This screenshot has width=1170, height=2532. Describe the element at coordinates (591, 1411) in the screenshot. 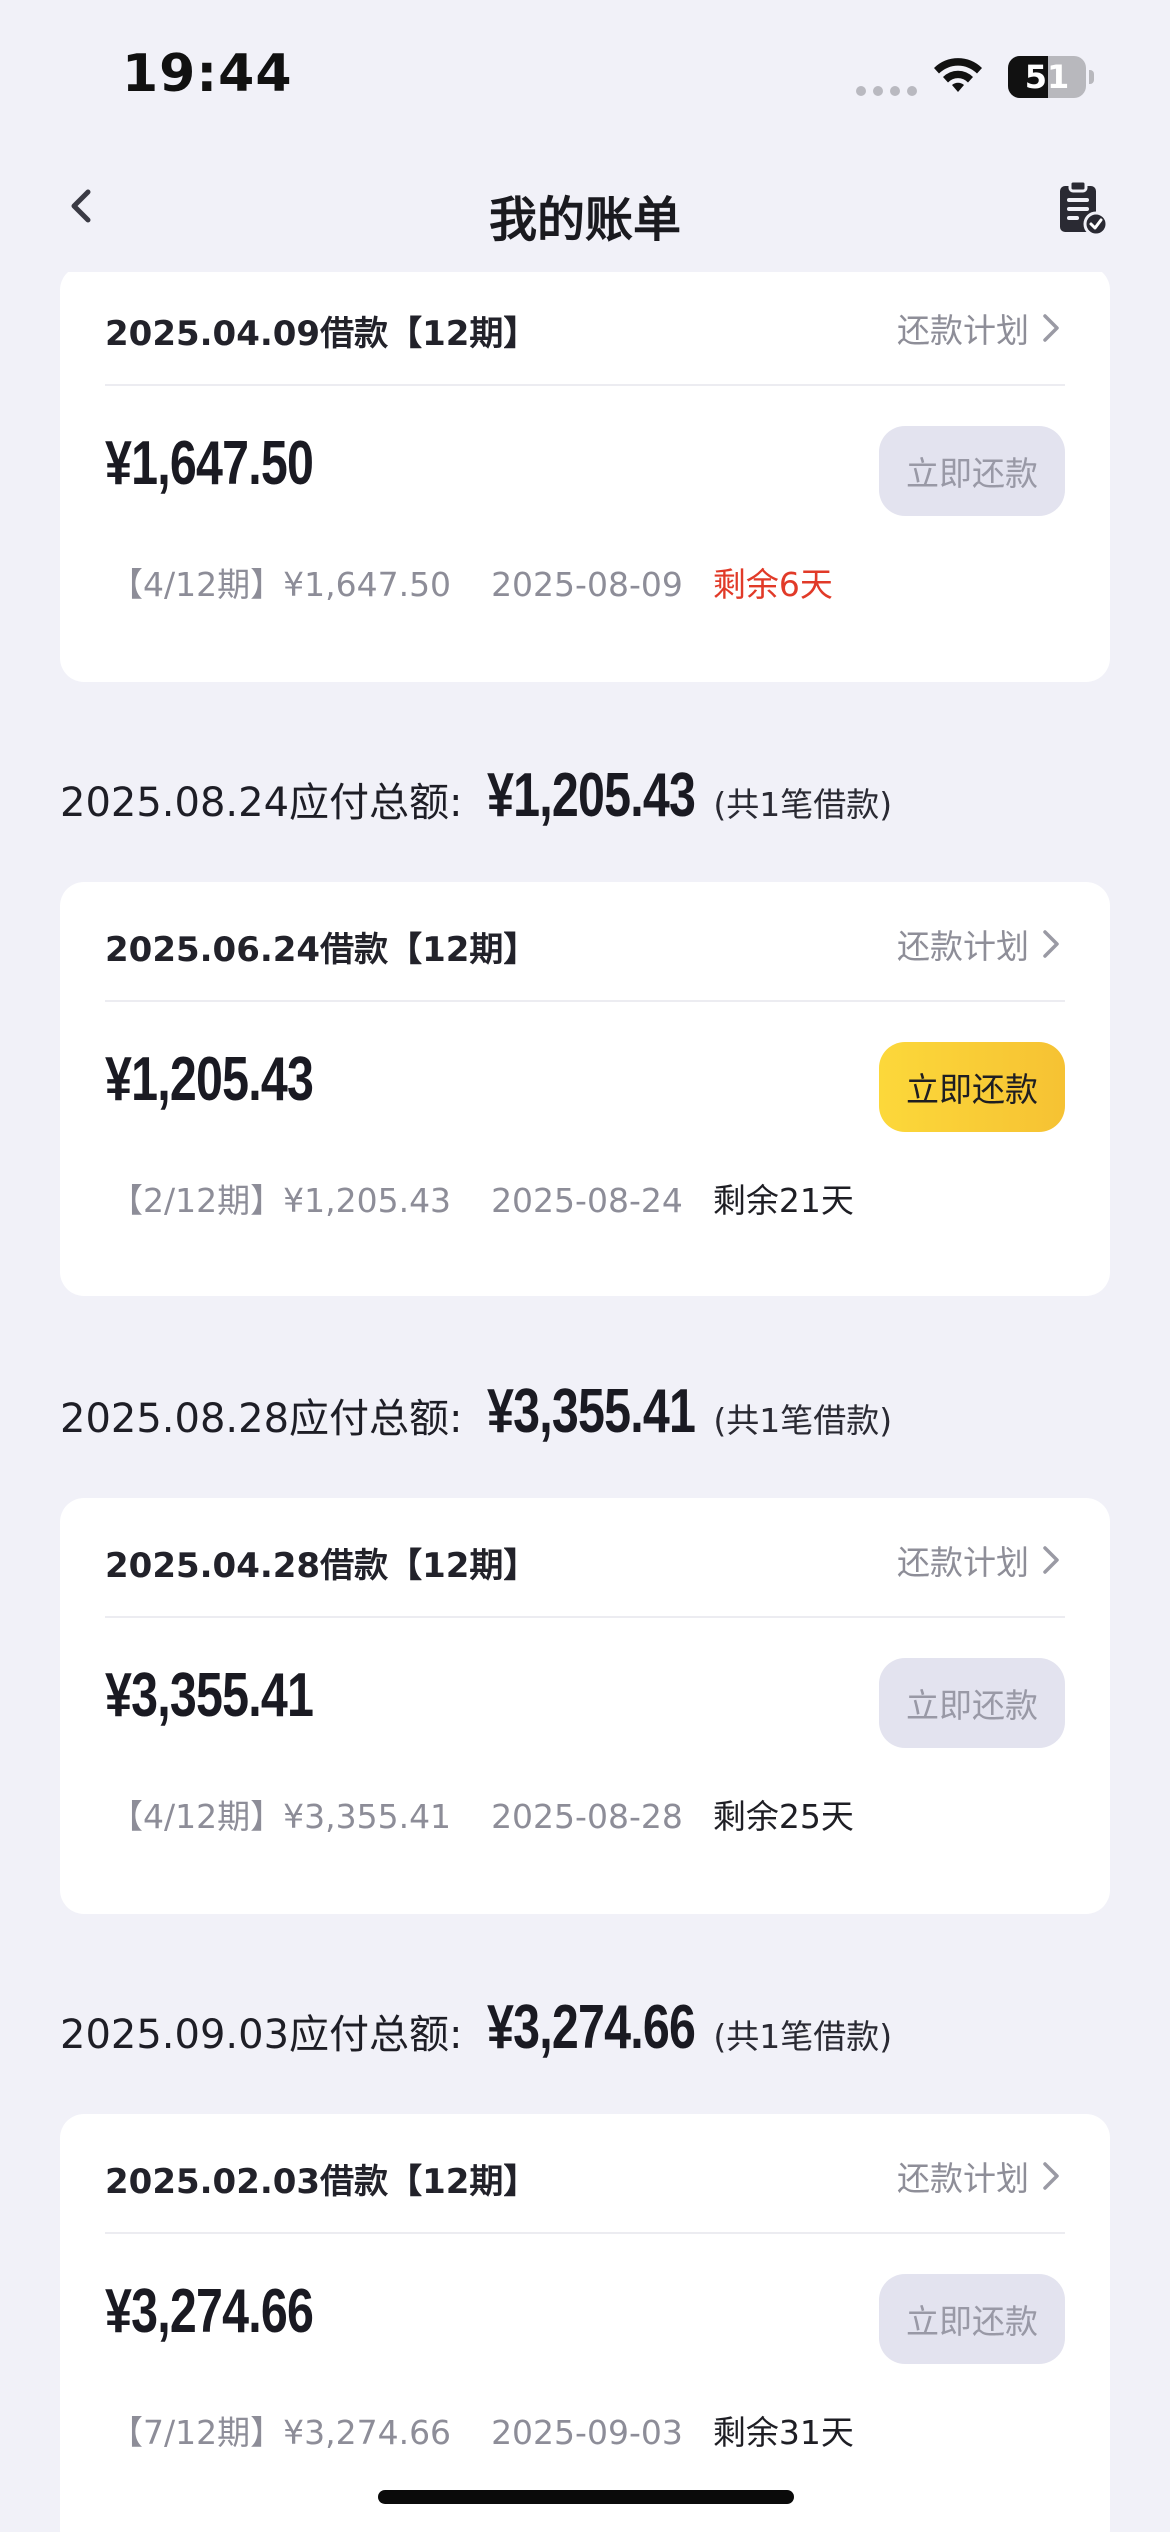

I see `due-total: ¥3,355.41` at that location.